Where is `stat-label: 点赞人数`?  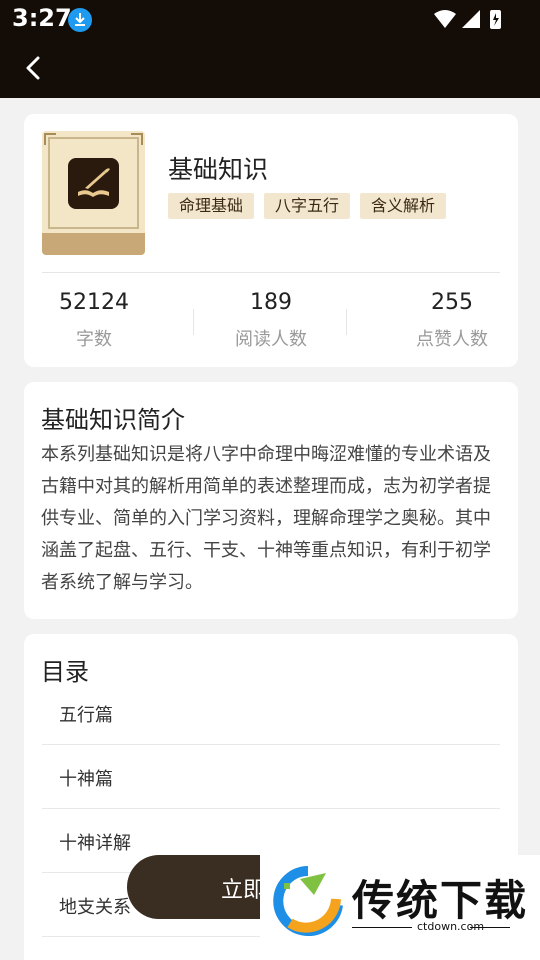
stat-label: 点赞人数 is located at coordinates (452, 339).